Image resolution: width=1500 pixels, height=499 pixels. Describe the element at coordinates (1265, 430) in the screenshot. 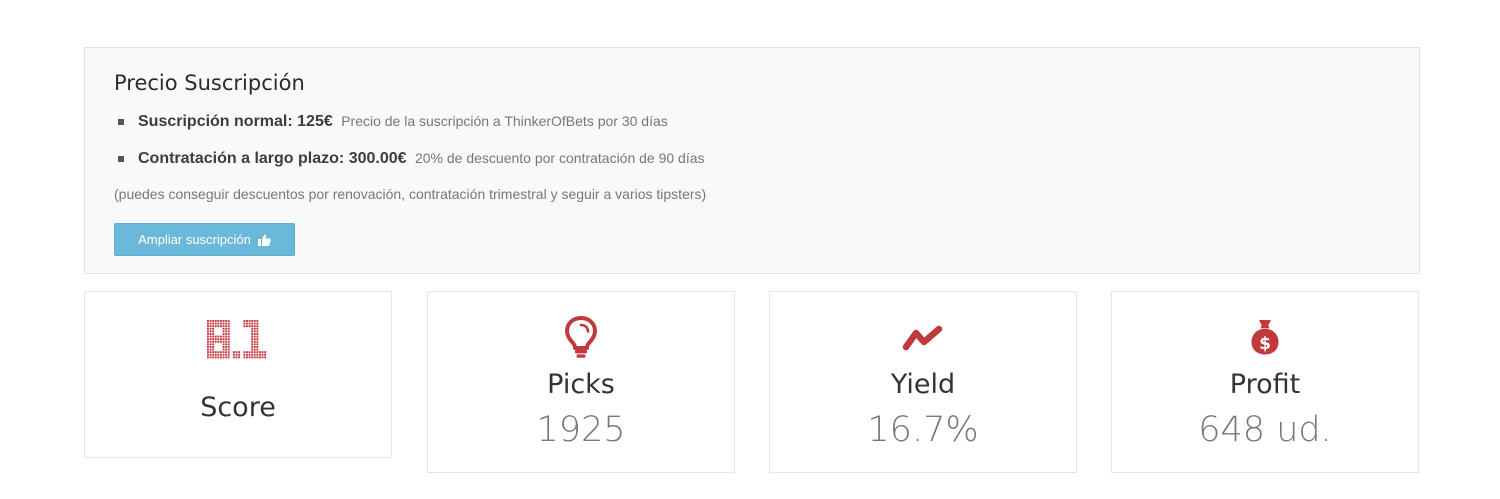

I see `stat-value: 648 ud.` at that location.